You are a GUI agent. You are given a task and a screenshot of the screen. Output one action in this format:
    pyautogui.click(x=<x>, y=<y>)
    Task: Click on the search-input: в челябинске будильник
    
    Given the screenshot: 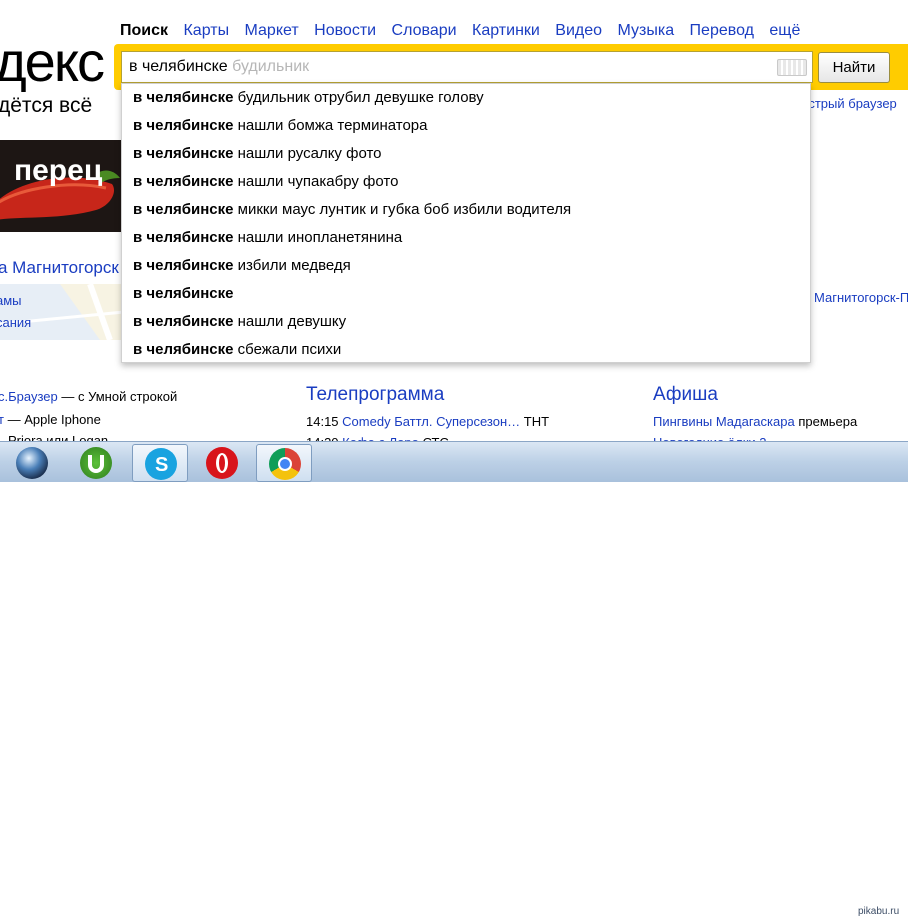 What is the action you would take?
    pyautogui.click(x=467, y=67)
    